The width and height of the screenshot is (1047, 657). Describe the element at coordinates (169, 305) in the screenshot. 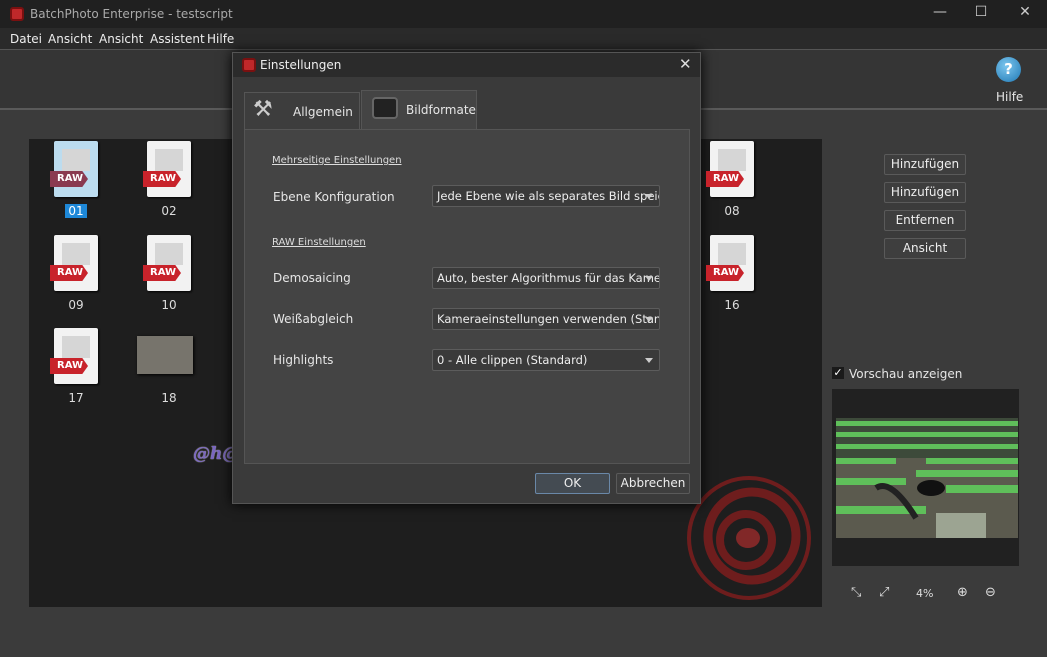

I see `thumbnail-label: 10` at that location.